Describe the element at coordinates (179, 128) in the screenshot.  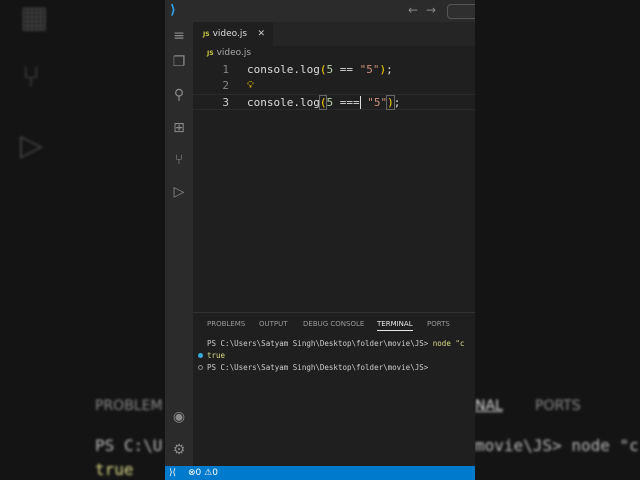
I see `extensions-icon: ⊞` at that location.